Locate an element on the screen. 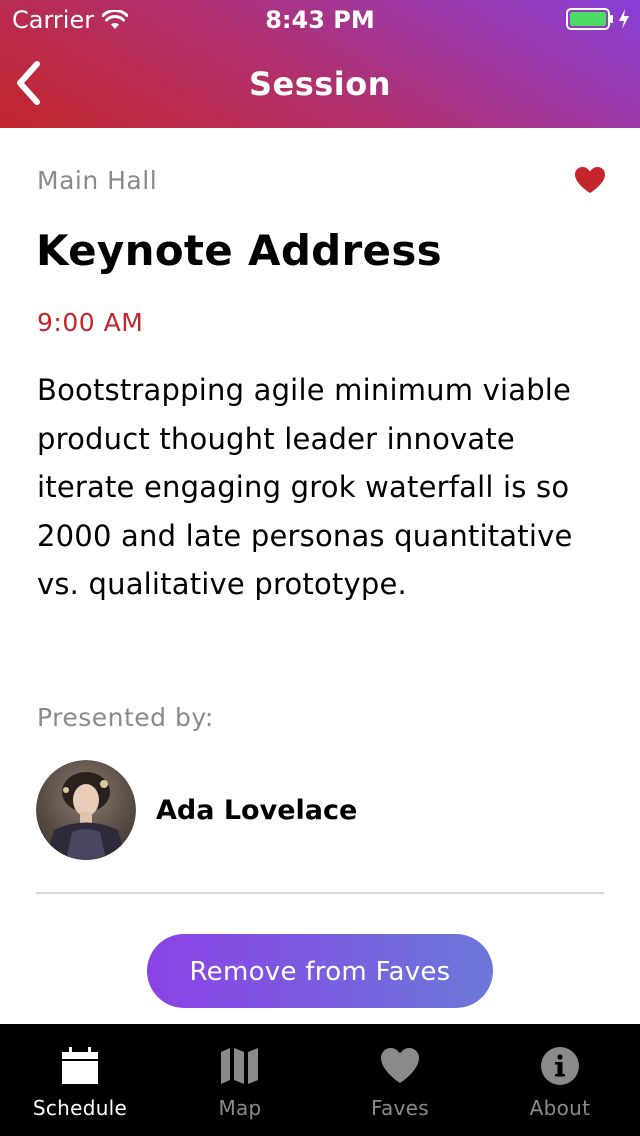  map-icon is located at coordinates (239, 1066).